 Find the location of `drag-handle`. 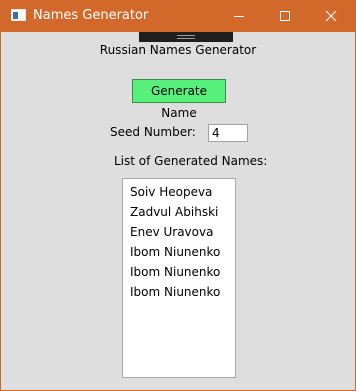

drag-handle is located at coordinates (186, 37).